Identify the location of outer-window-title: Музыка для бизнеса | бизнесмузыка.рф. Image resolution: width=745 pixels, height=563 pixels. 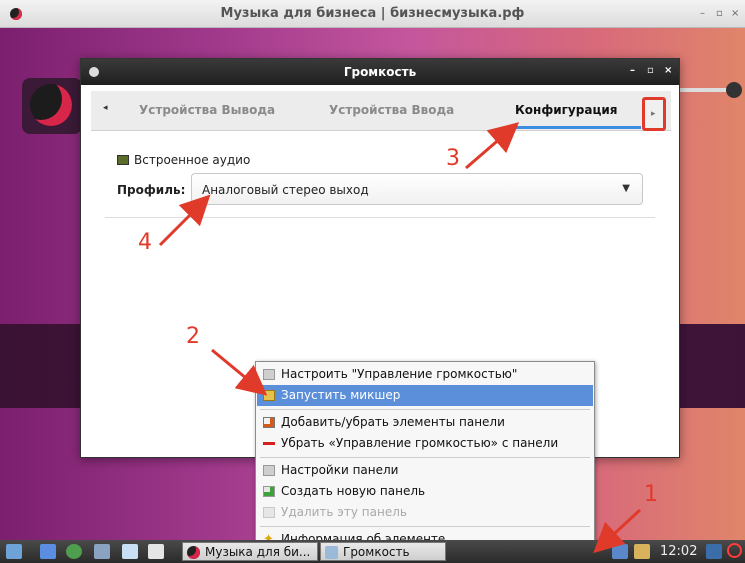
(372, 13).